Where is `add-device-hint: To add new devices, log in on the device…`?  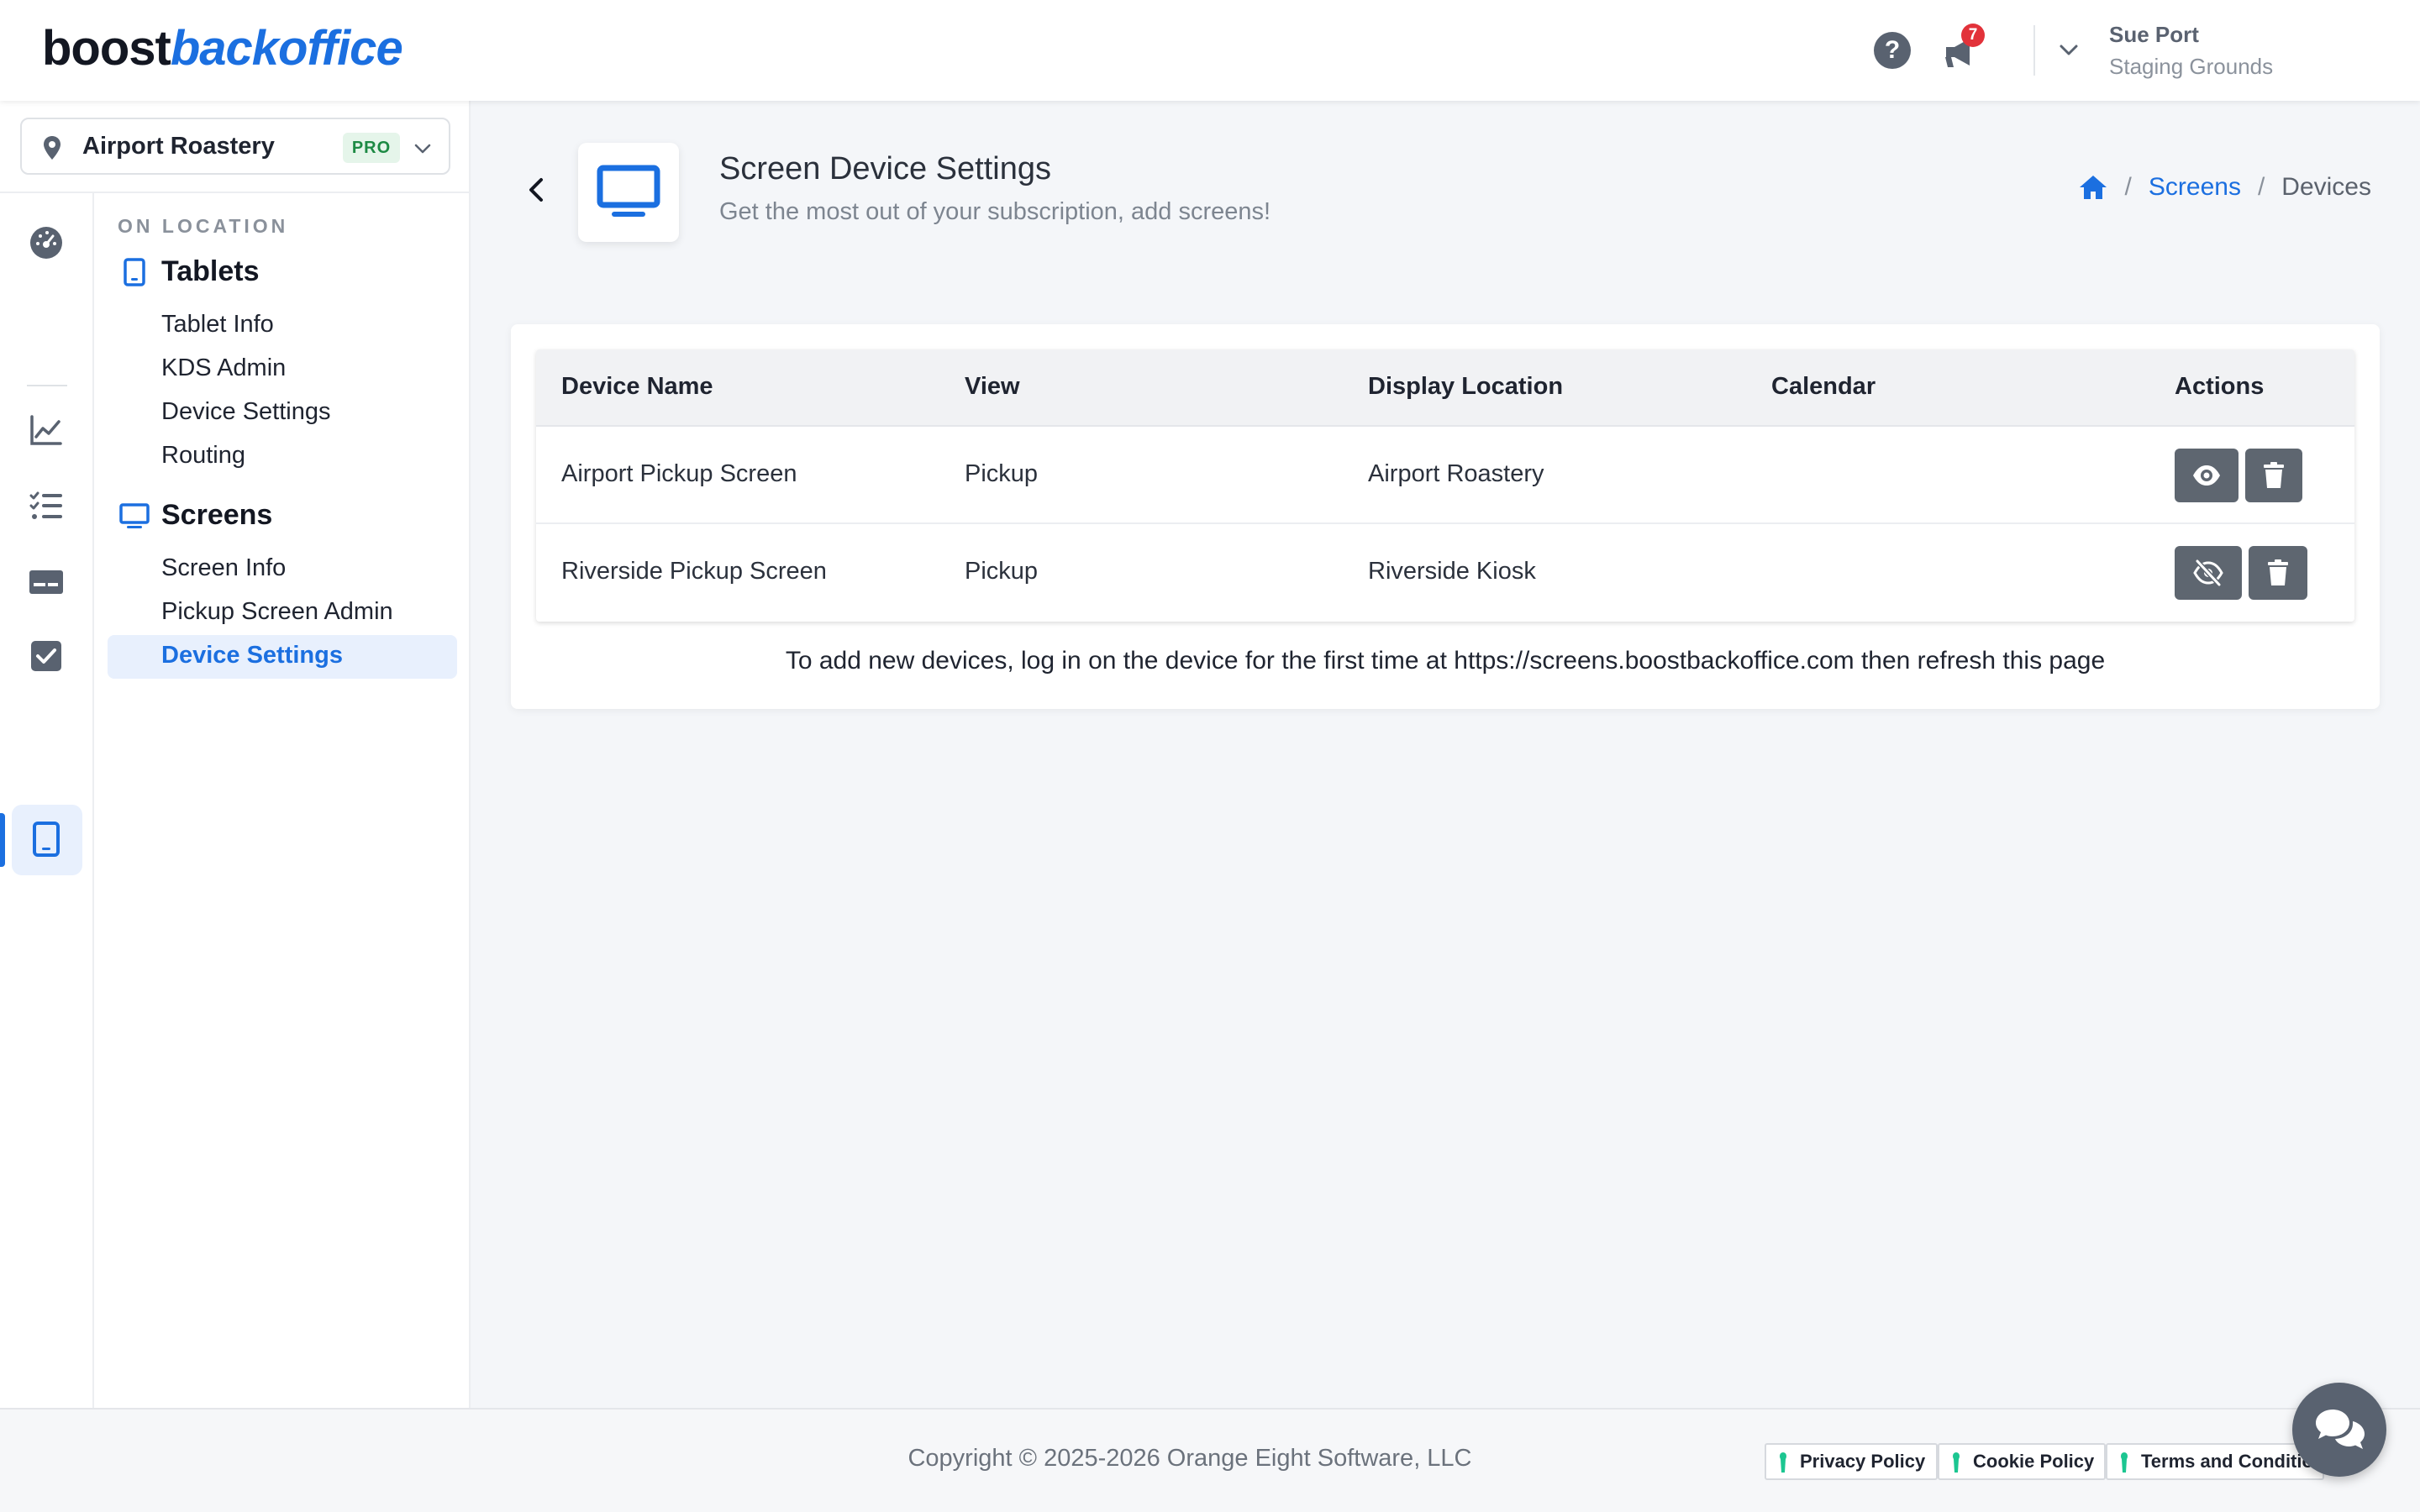 add-device-hint: To add new devices, log in on the device… is located at coordinates (1445, 661).